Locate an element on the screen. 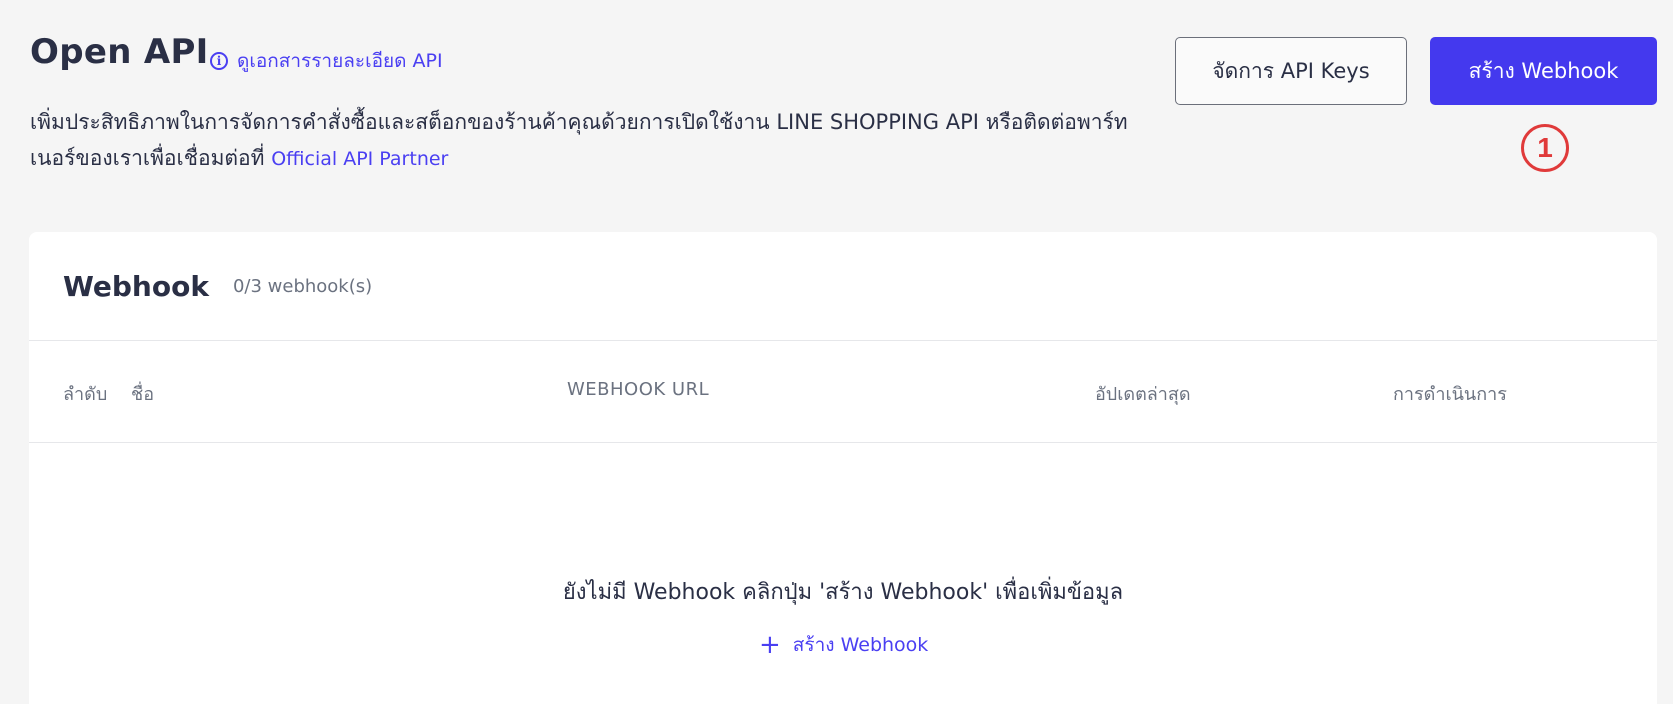 Image resolution: width=1673 pixels, height=704 pixels. info-icon: i is located at coordinates (219, 61).